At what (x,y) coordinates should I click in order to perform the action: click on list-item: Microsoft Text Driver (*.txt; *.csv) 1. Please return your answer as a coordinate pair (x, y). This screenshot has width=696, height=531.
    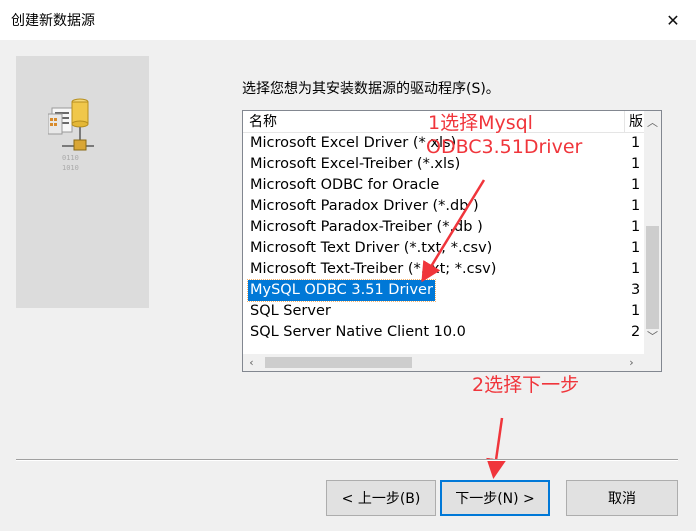
    Looking at the image, I should click on (443, 248).